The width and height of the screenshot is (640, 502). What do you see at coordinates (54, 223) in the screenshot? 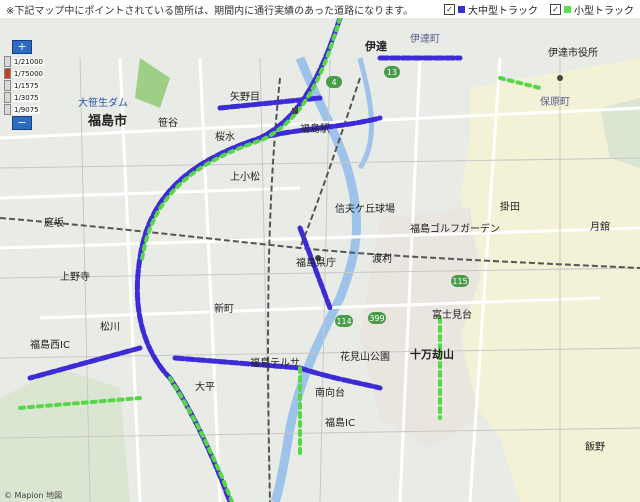
I see `niwasaka-label: 庭坂` at bounding box center [54, 223].